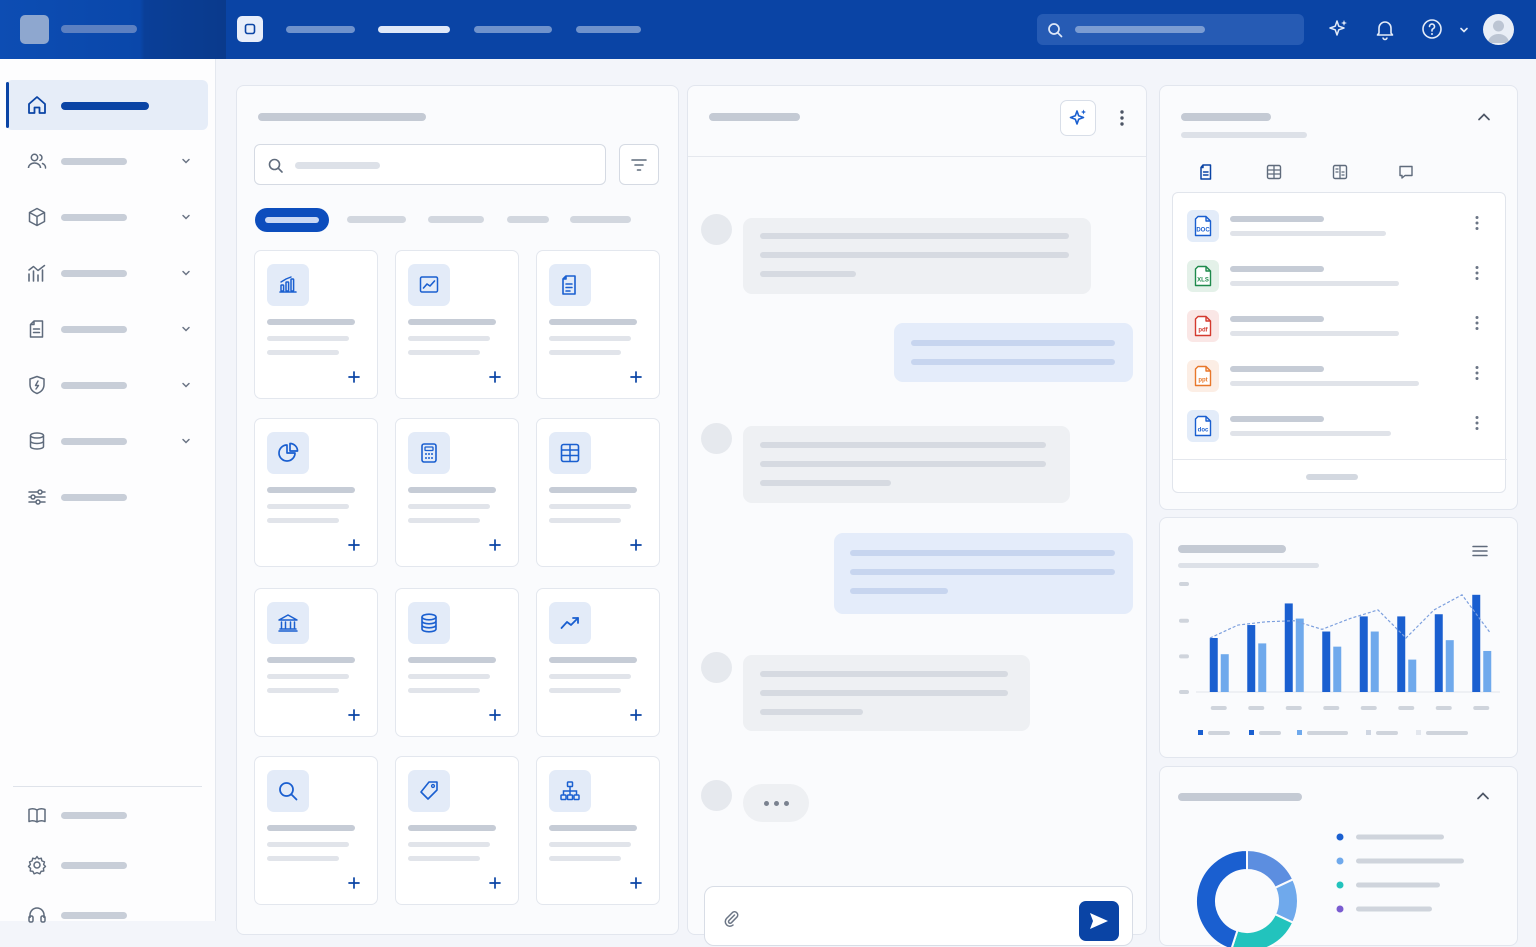 The image size is (1536, 947). What do you see at coordinates (107, 273) in the screenshot?
I see `sidebar-item-analytics` at bounding box center [107, 273].